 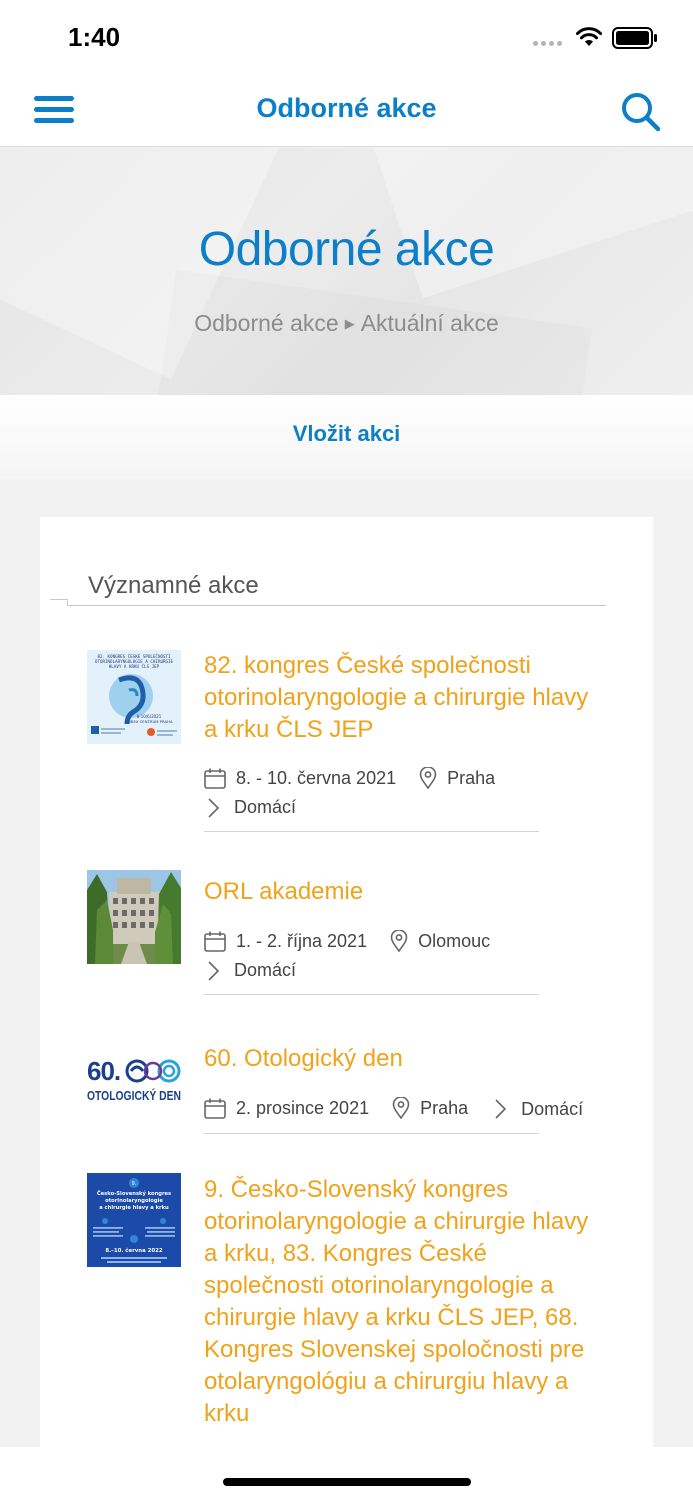 I want to click on event-place-text: Olomouc, so click(x=454, y=940).